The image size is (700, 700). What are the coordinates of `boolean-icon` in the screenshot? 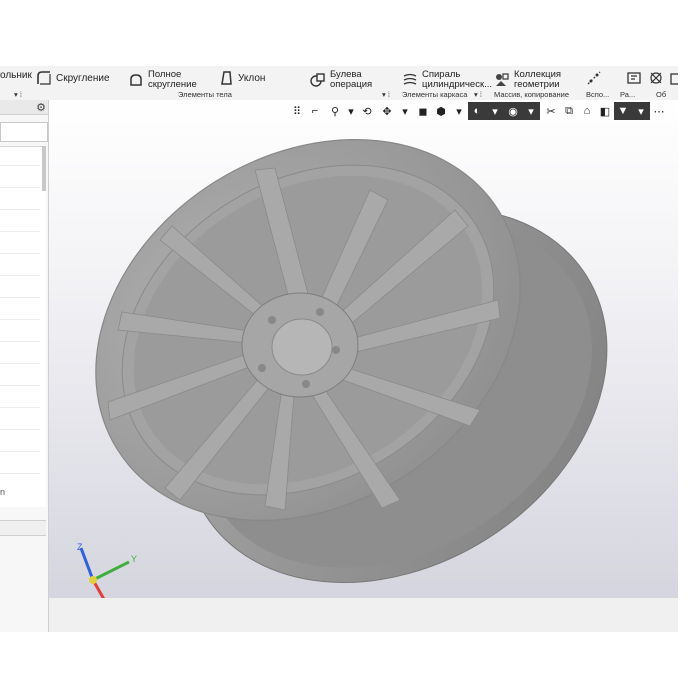 It's located at (317, 80).